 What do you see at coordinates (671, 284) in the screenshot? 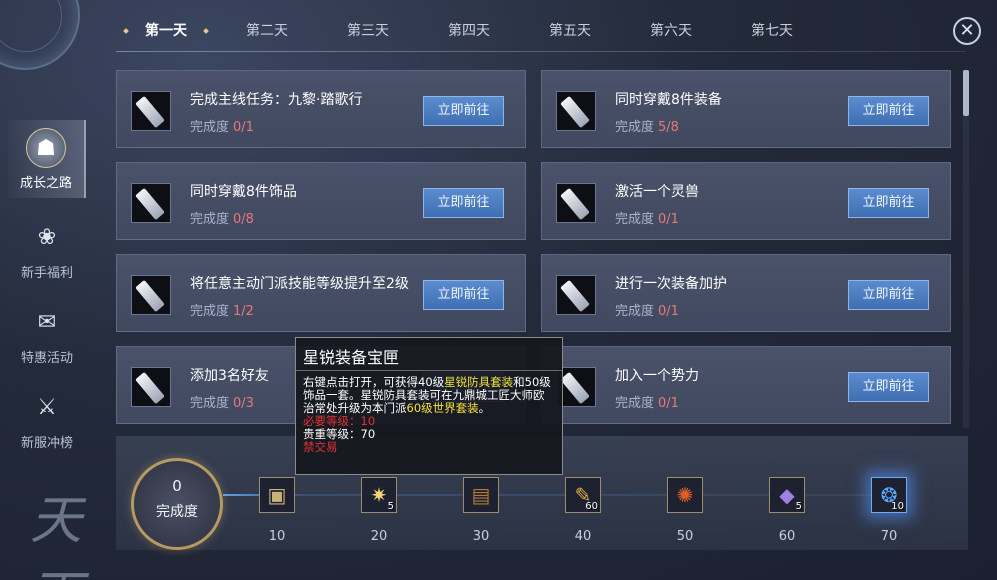
I see `task-name: 进行一次装备加护` at bounding box center [671, 284].